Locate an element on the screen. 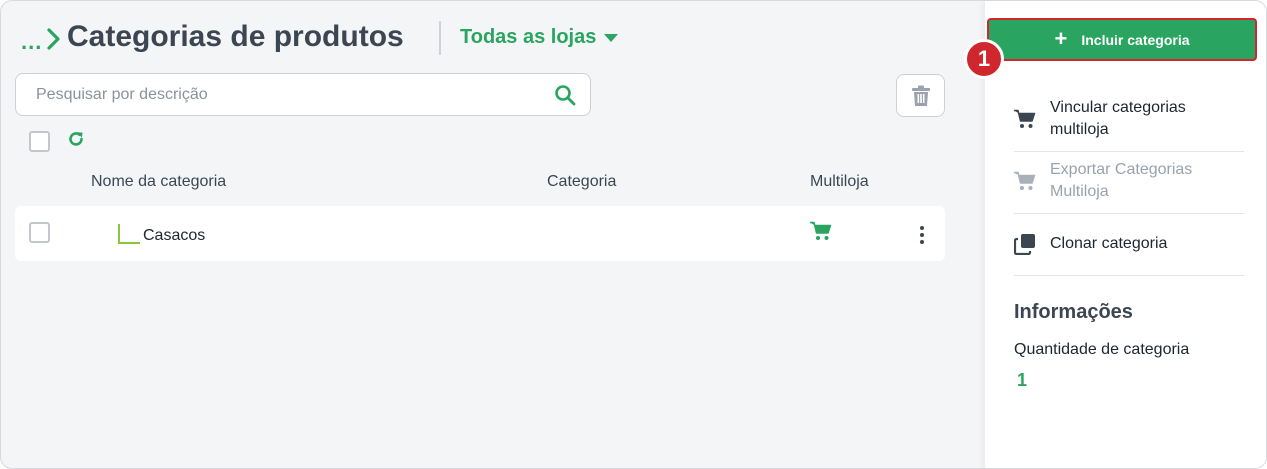  caret-down-icon is located at coordinates (611, 37).